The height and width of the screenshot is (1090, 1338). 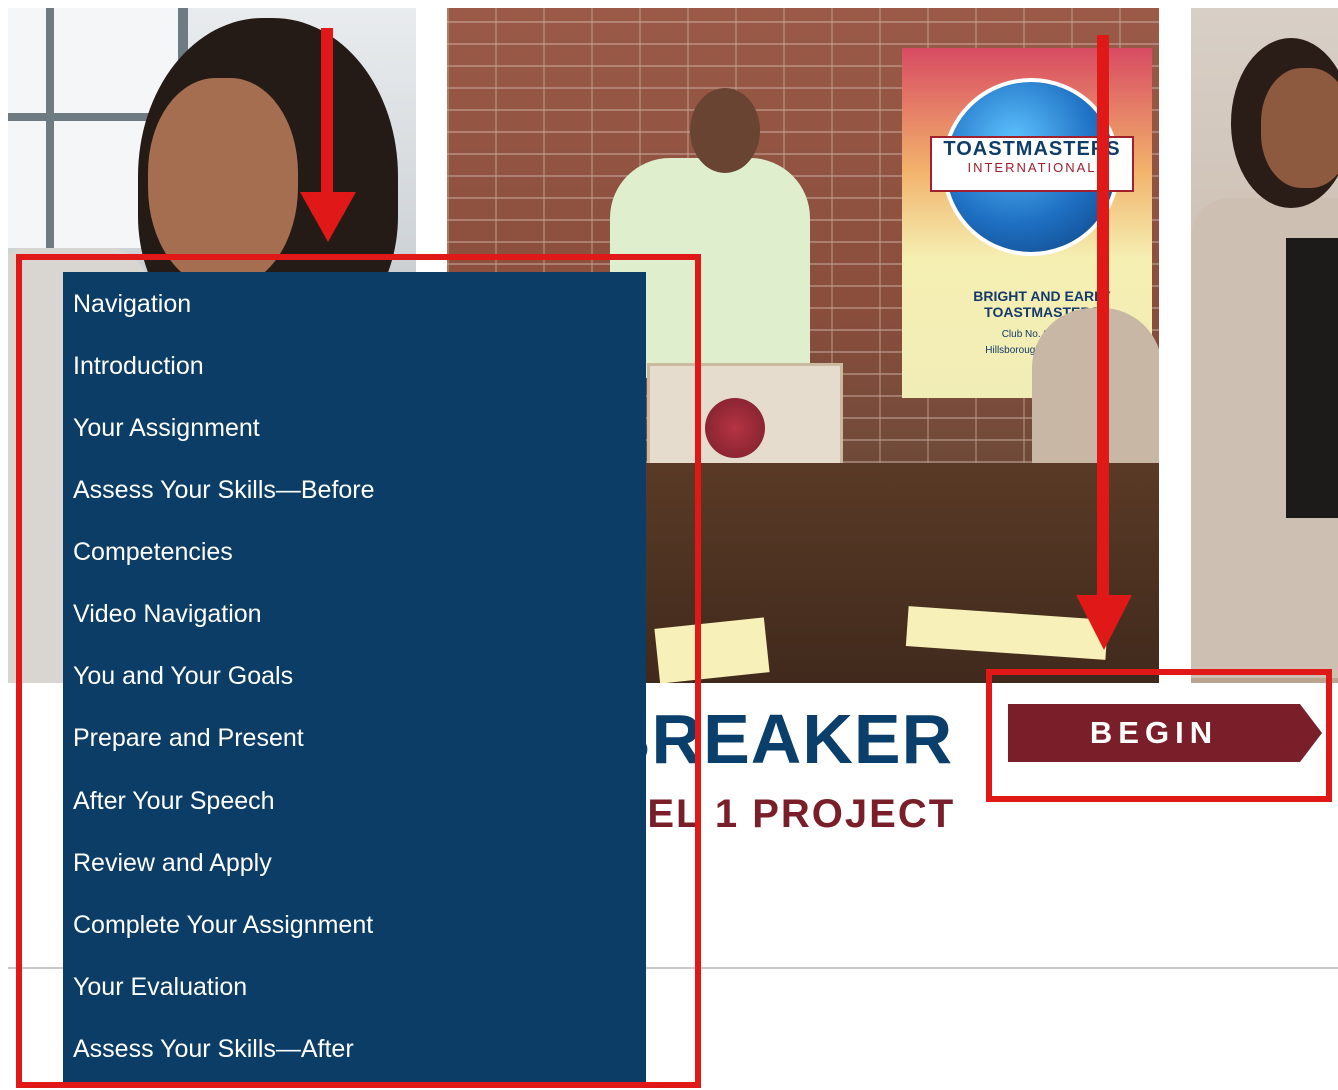 I want to click on banner-org-name: TOASTMASTERS, so click(x=1032, y=149).